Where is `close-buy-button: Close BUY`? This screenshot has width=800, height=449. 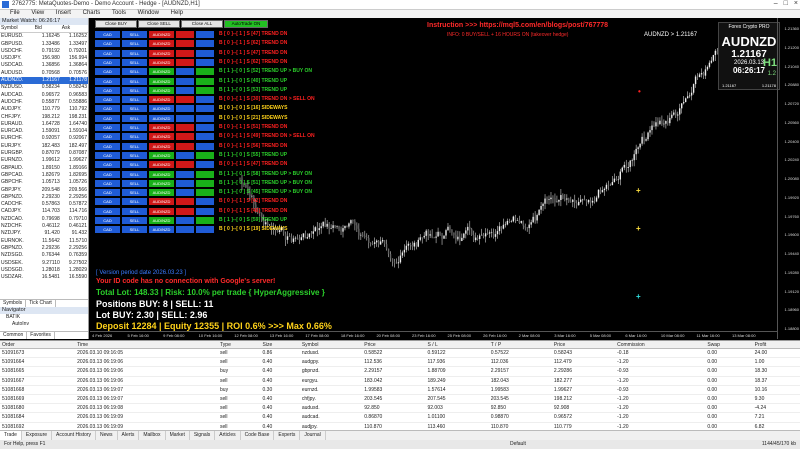 close-buy-button: Close BUY is located at coordinates (116, 24).